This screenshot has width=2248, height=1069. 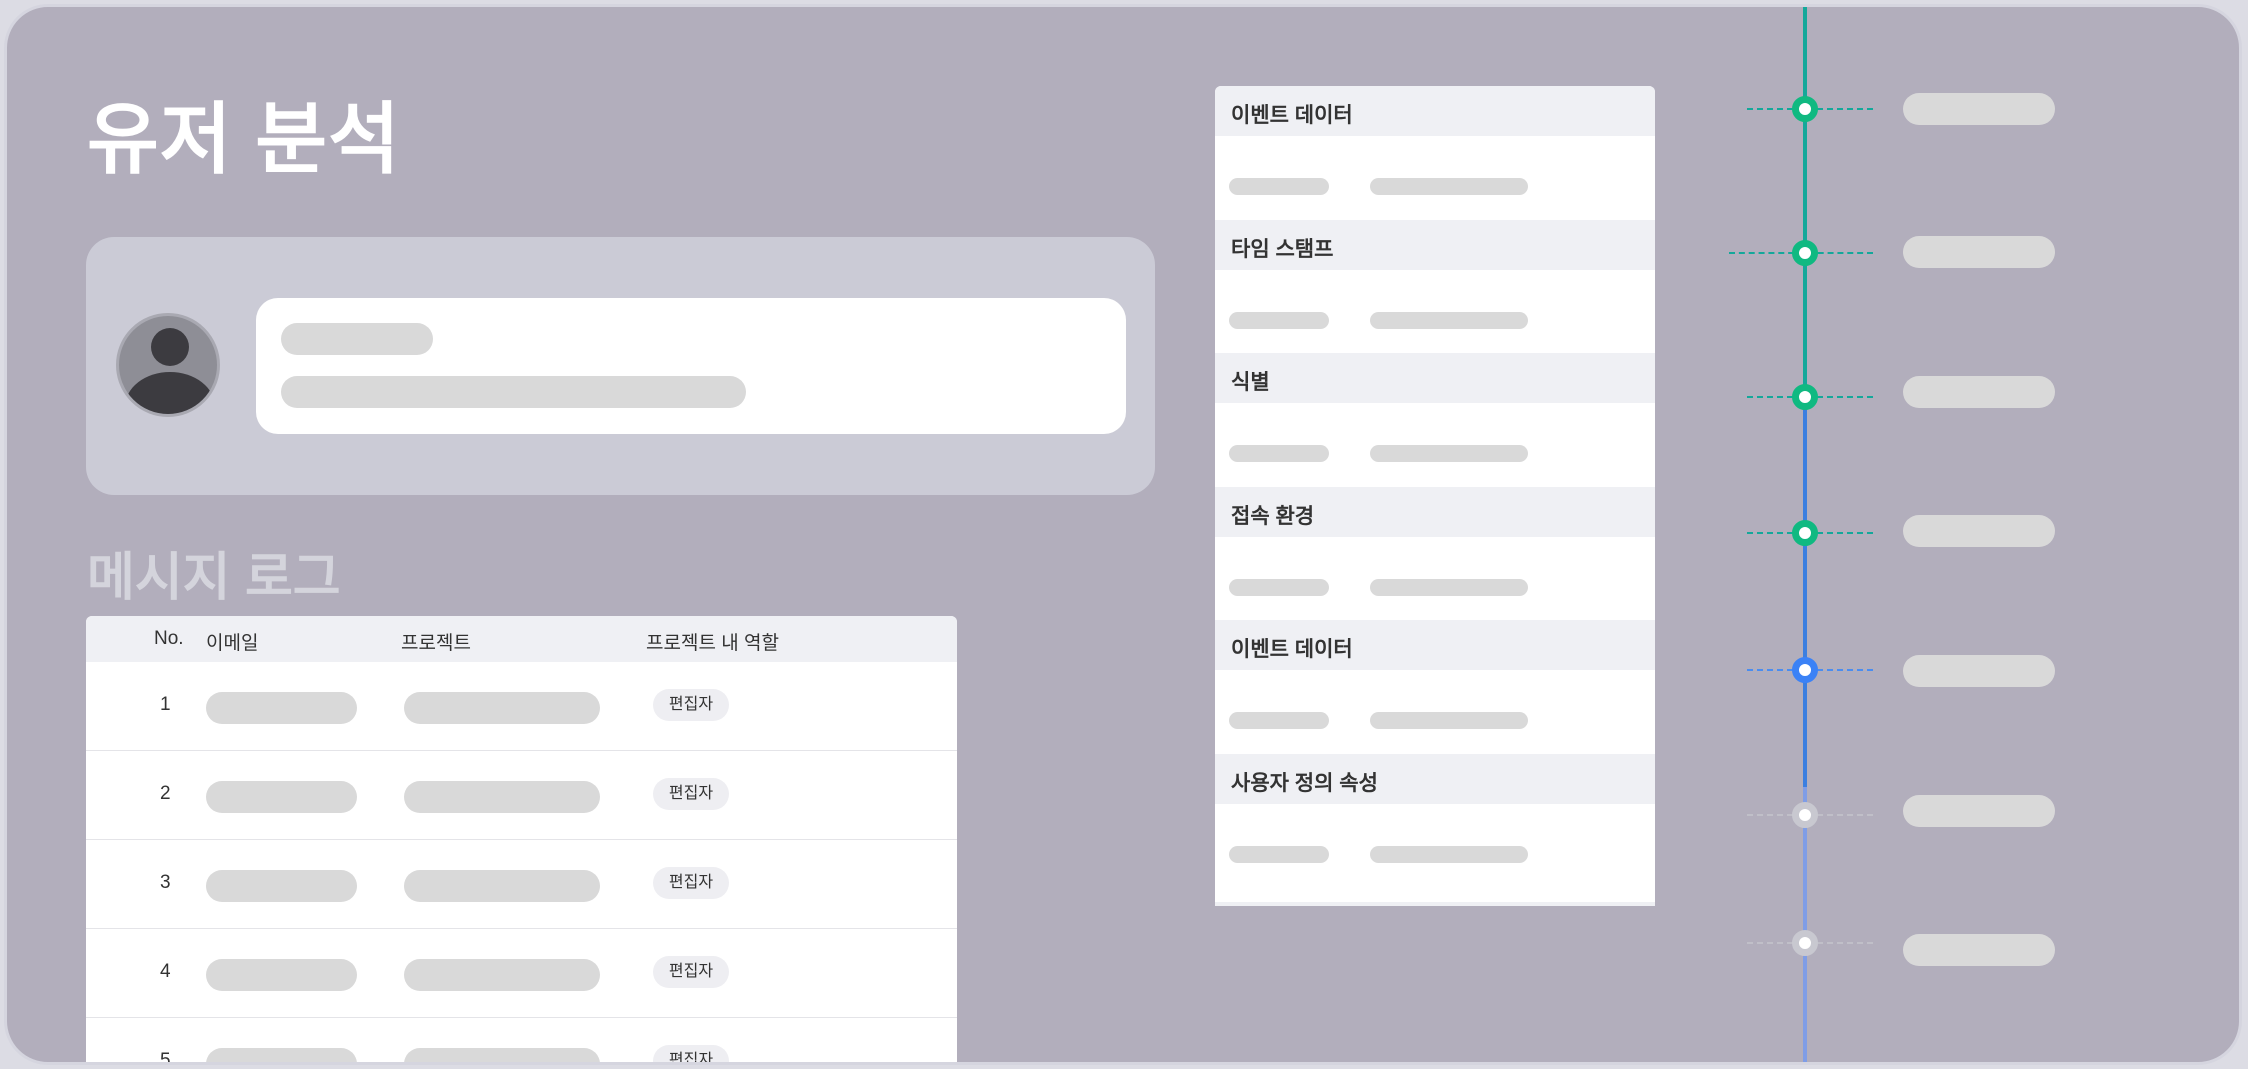 What do you see at coordinates (165, 882) in the screenshot?
I see `row-number: 3` at bounding box center [165, 882].